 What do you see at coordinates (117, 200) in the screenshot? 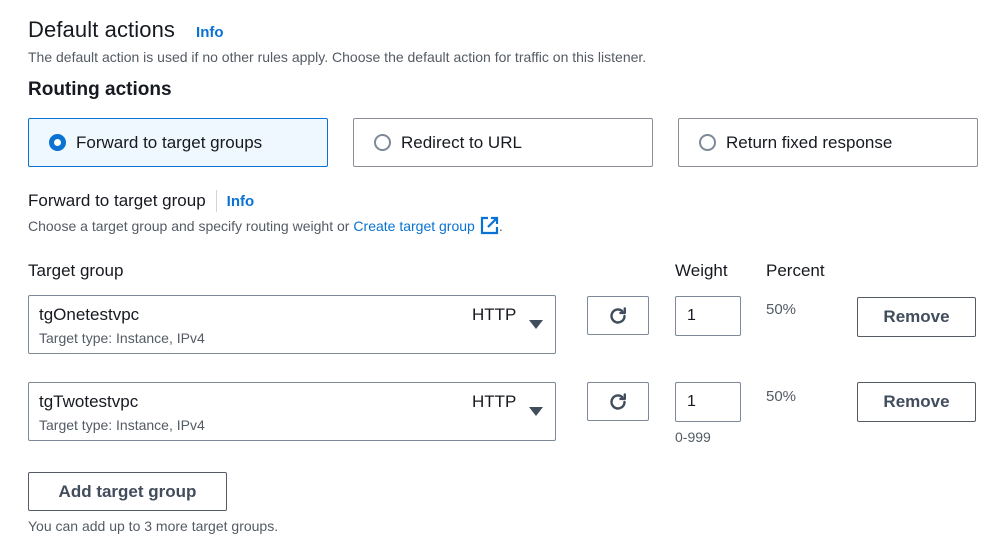
I see `forward-title: Forward to target group` at bounding box center [117, 200].